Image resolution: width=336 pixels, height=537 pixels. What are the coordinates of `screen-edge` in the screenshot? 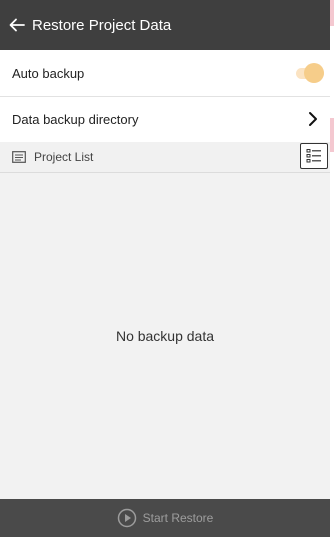 It's located at (333, 268).